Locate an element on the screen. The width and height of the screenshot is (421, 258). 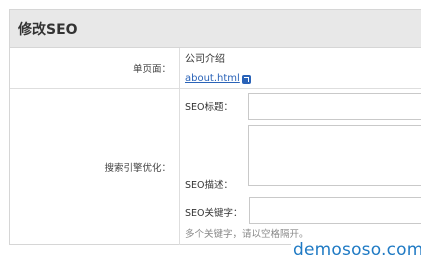
panel-title: 修改SEO is located at coordinates (48, 29).